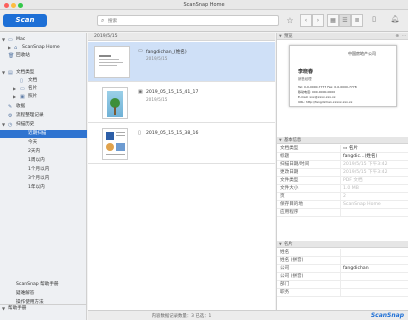 This screenshot has height=320, width=408. What do you see at coordinates (306, 72) in the screenshot?
I see `card-name: 李晓春` at bounding box center [306, 72].